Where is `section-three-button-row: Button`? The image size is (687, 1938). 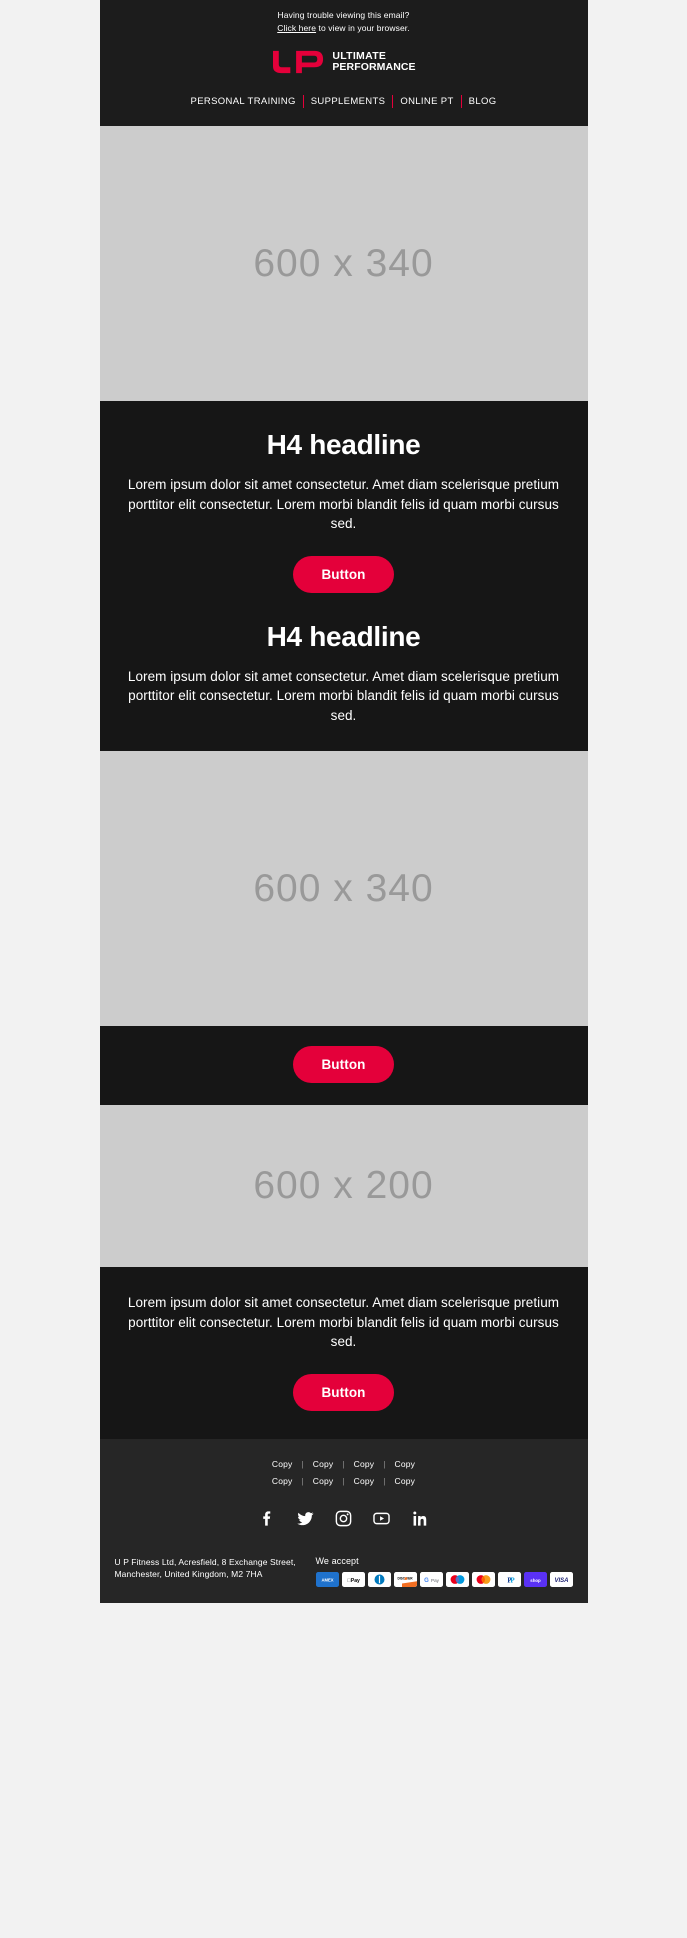
section-three-button-row: Button is located at coordinates (344, 1392).